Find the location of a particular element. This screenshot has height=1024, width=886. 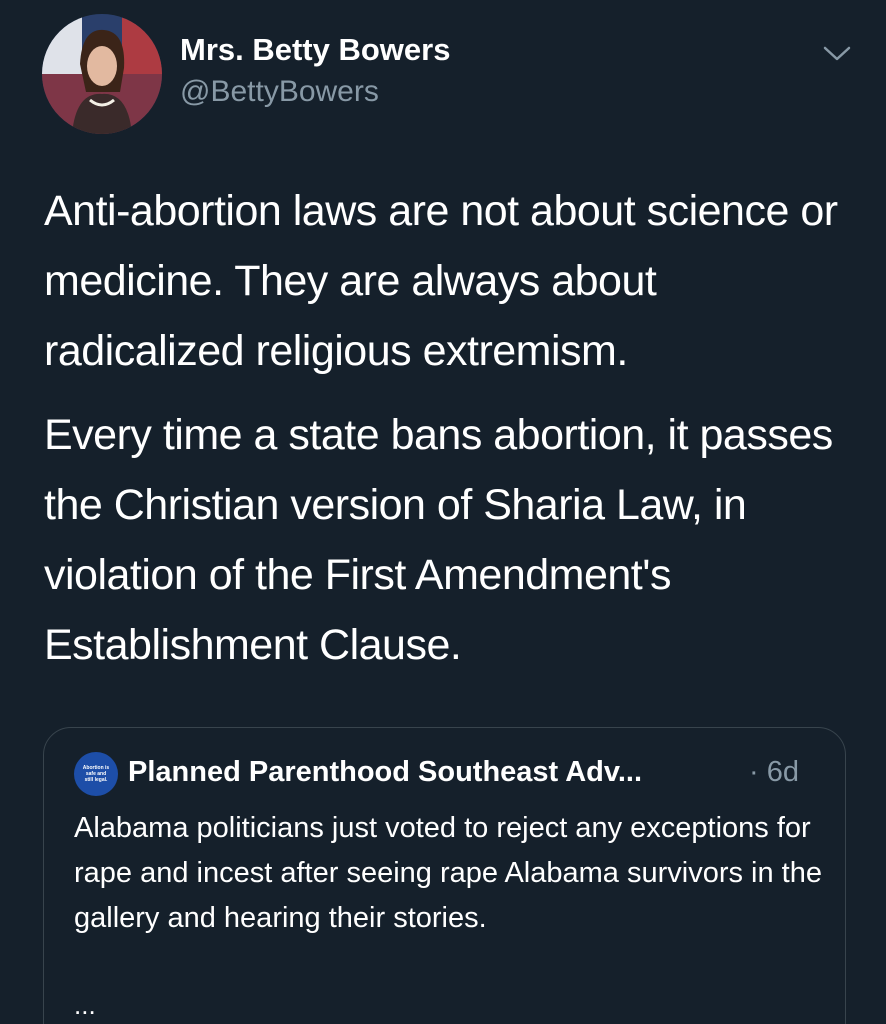

quoted-avatar-text: Abortion is safe and still legal. is located at coordinates (96, 774).